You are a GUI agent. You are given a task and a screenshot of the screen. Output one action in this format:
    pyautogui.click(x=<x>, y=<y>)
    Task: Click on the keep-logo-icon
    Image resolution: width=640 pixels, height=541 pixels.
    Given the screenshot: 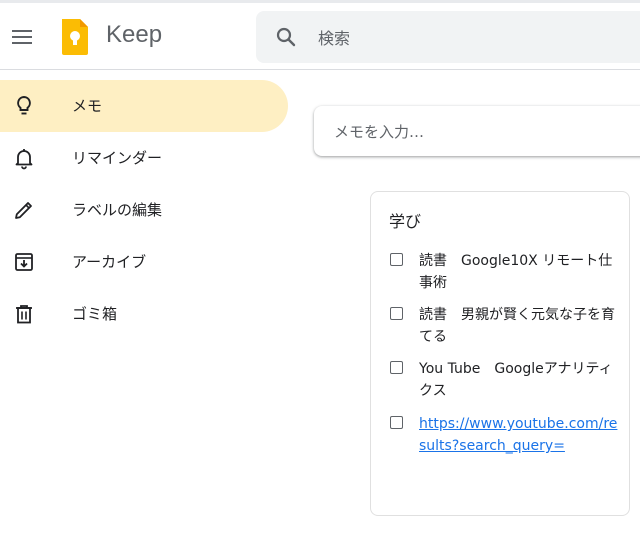 What is the action you would take?
    pyautogui.click(x=75, y=37)
    